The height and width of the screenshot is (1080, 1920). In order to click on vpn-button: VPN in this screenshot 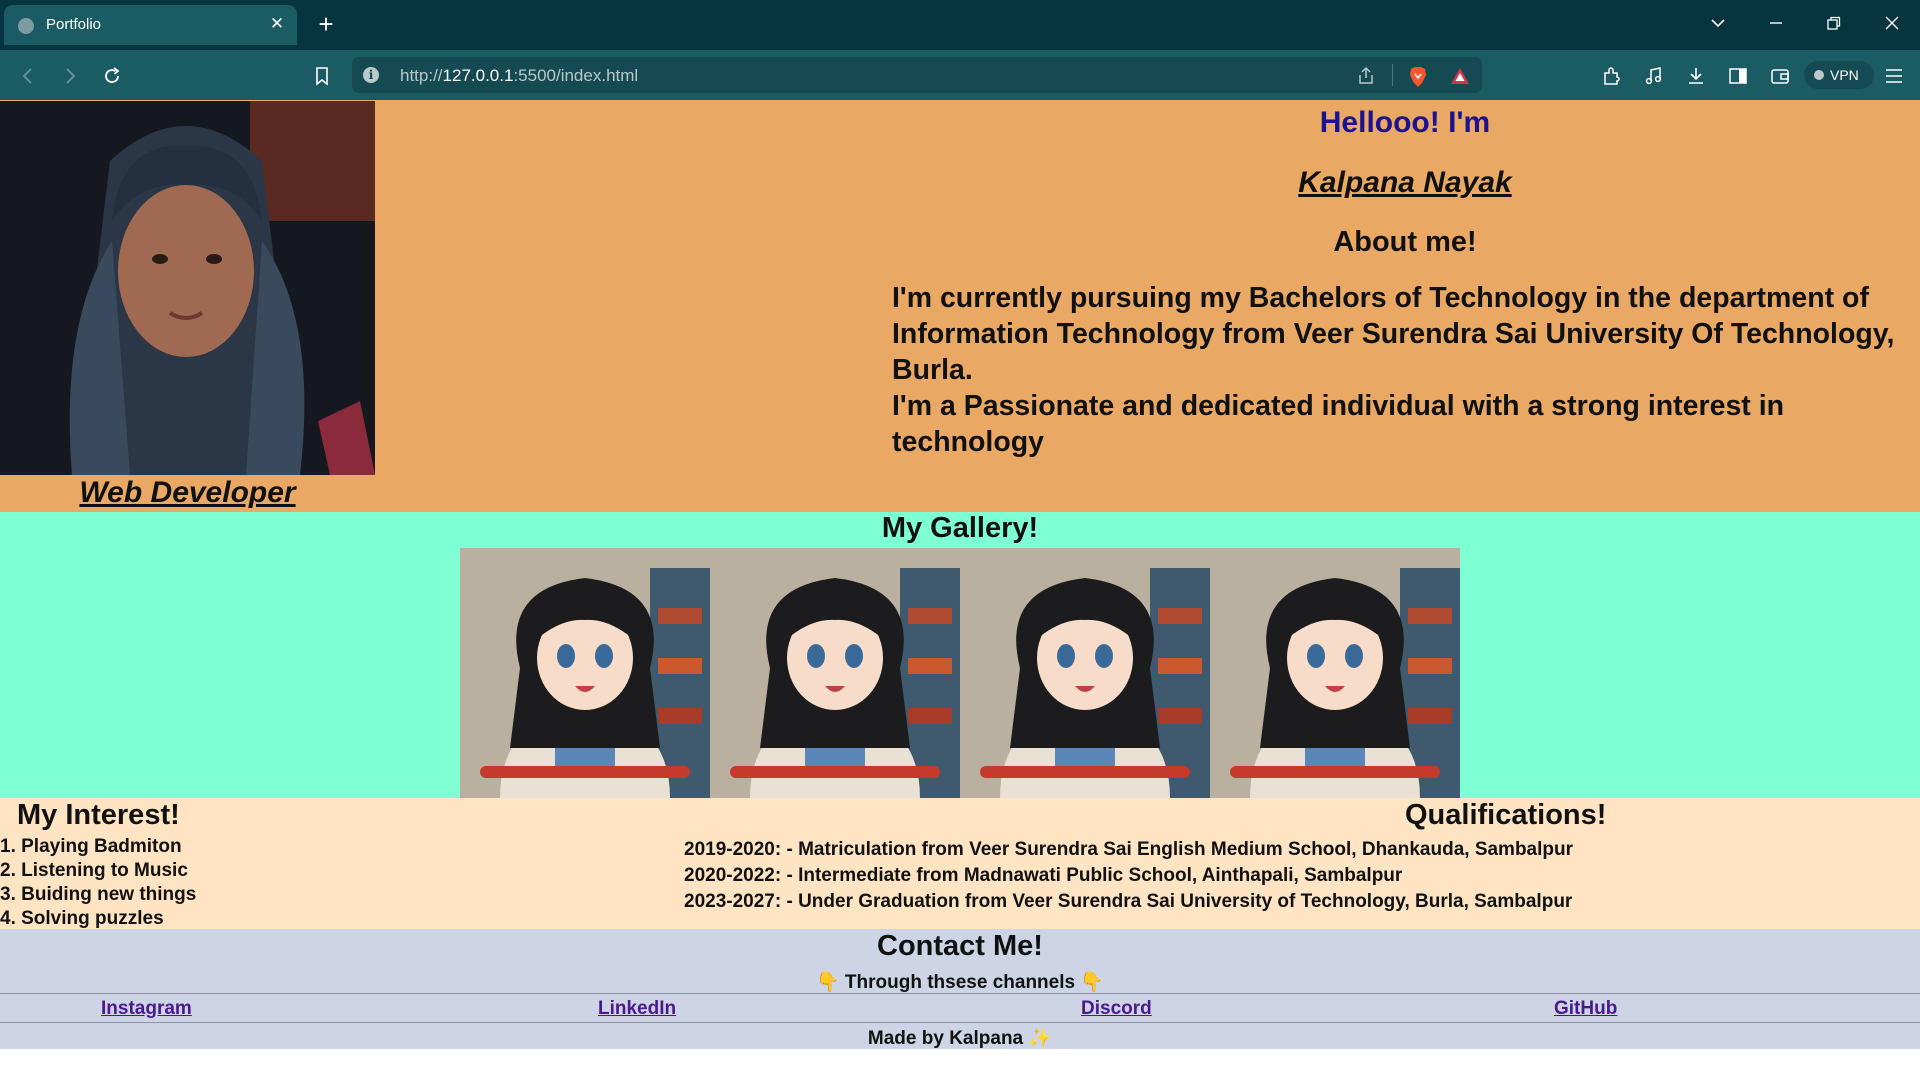, I will do `click(1839, 75)`.